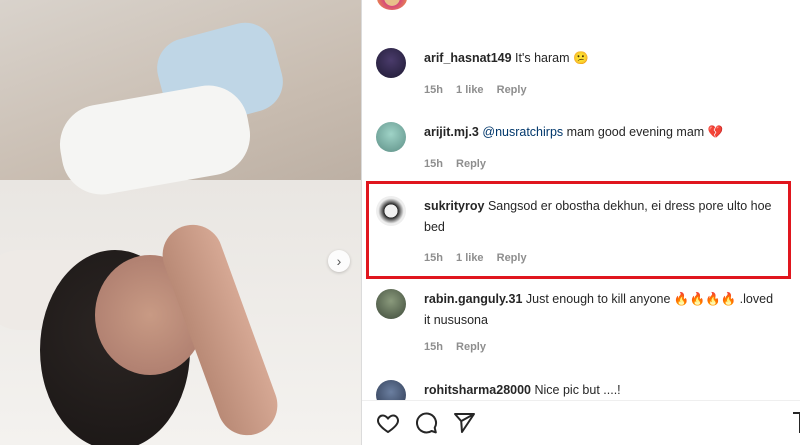 The image size is (800, 446). I want to click on comment-body: mam good evening mam, so click(635, 132).